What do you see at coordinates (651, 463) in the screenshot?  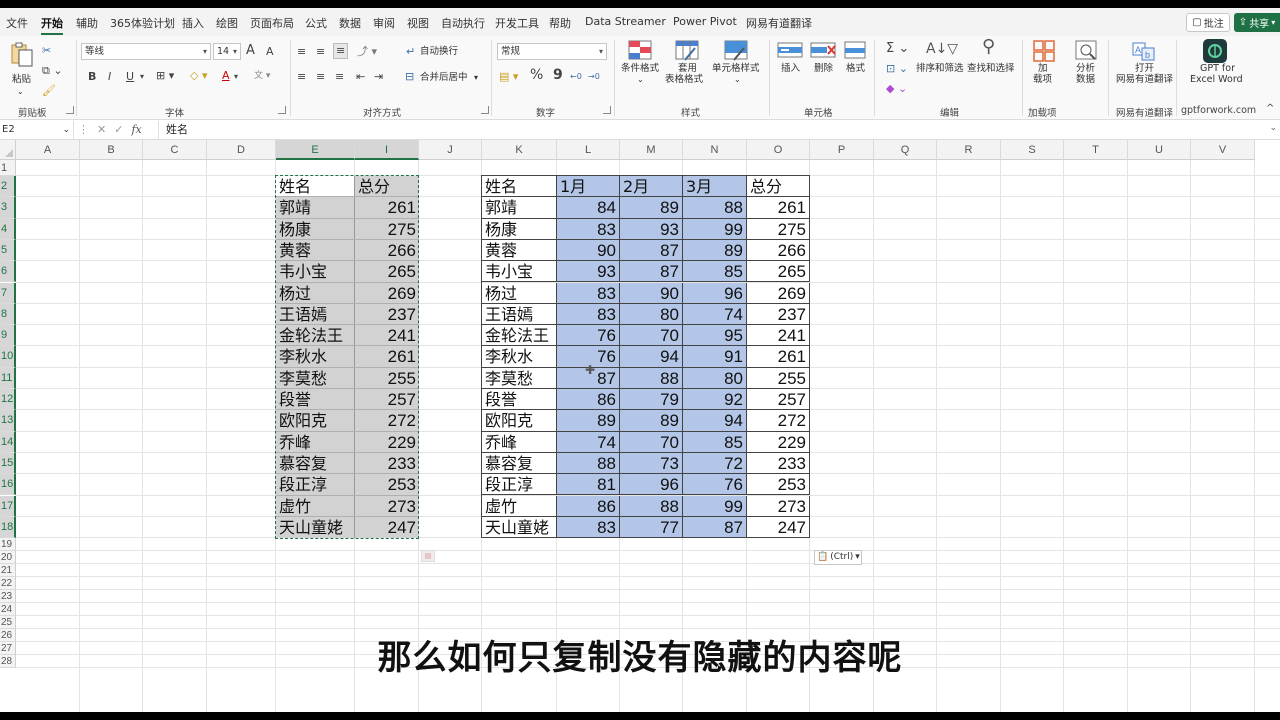 I see `cell-month-score: 73` at bounding box center [651, 463].